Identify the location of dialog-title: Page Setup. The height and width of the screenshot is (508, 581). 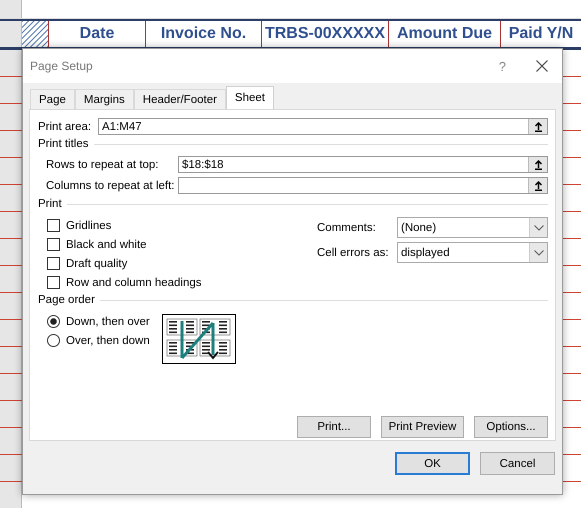
(62, 66).